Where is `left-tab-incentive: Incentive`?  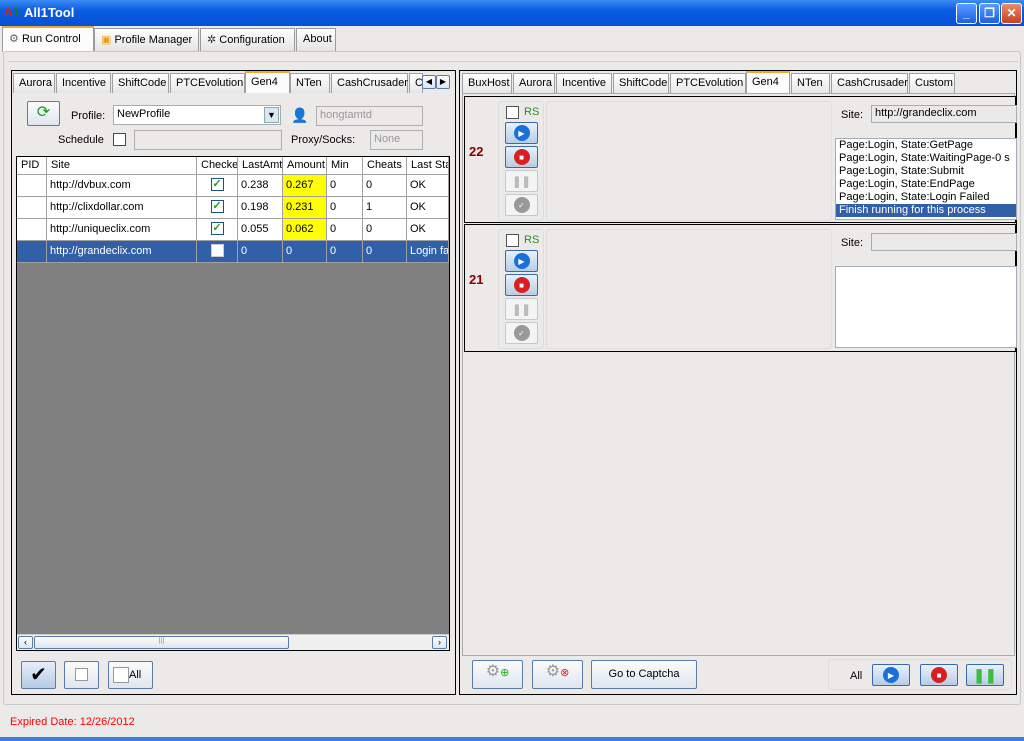 left-tab-incentive: Incentive is located at coordinates (83, 83).